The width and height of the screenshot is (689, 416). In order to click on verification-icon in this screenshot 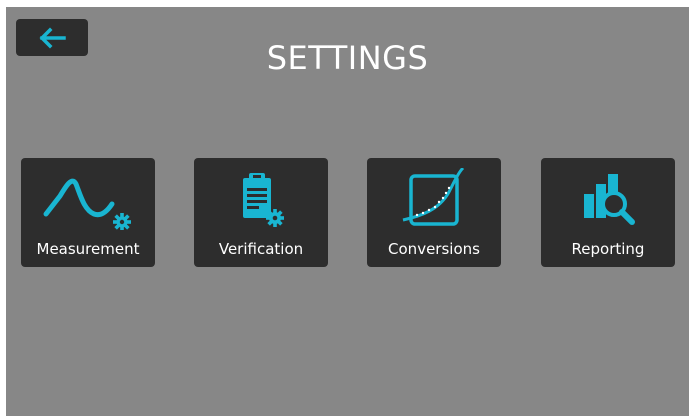, I will do `click(261, 200)`.